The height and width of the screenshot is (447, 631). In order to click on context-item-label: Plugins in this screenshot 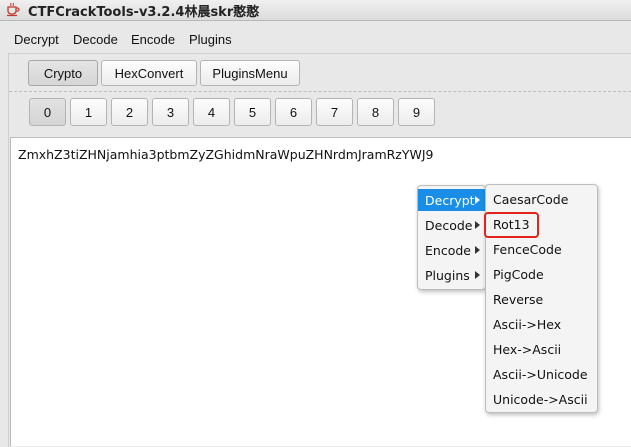, I will do `click(447, 275)`.